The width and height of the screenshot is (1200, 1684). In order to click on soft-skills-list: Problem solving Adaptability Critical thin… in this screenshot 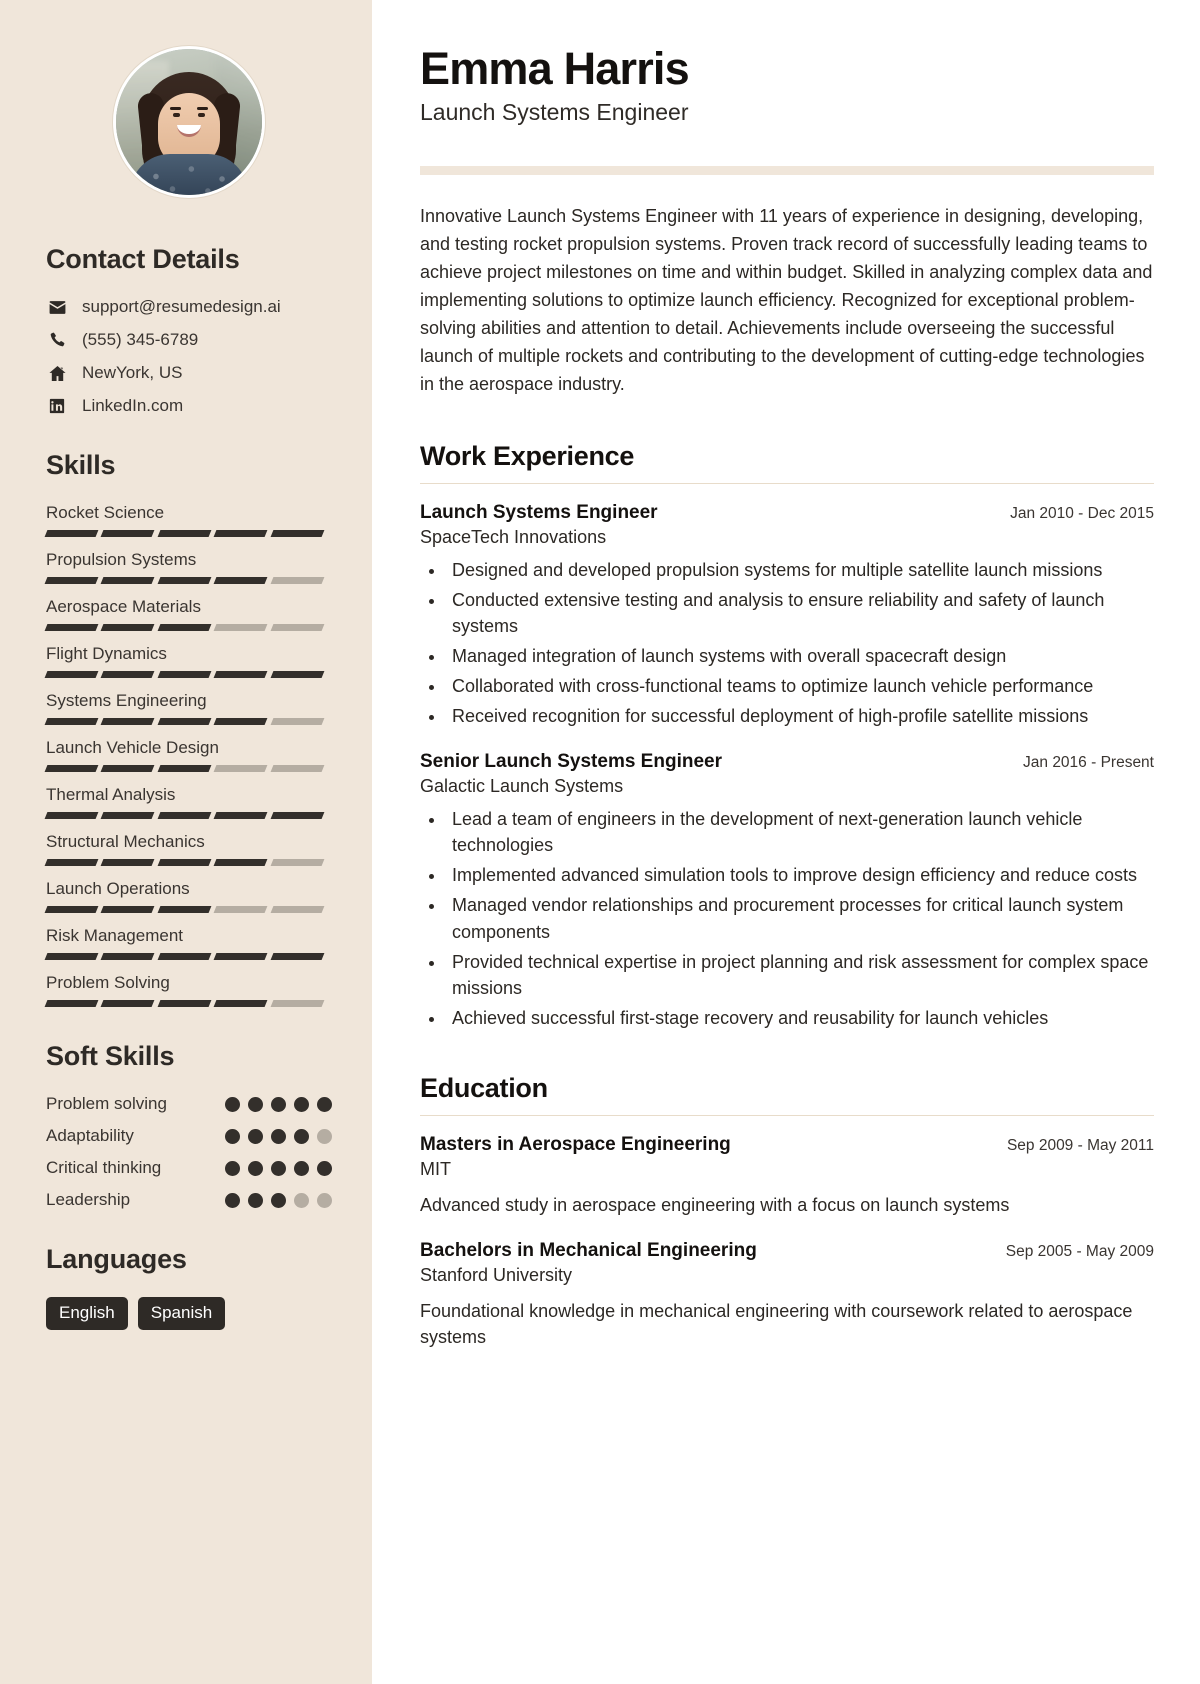, I will do `click(189, 1152)`.